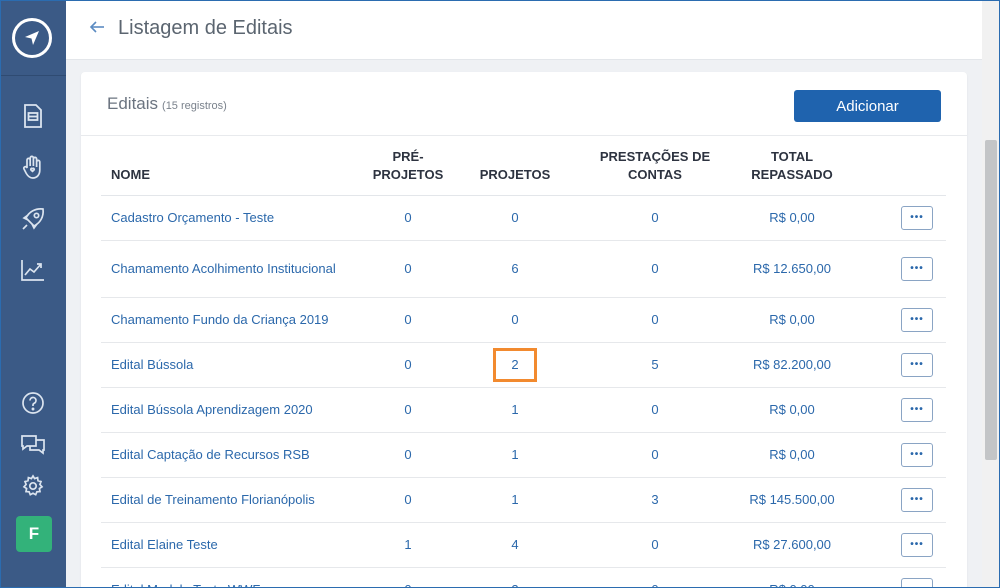 The image size is (1000, 588). I want to click on sidebar-divider, so click(33, 75).